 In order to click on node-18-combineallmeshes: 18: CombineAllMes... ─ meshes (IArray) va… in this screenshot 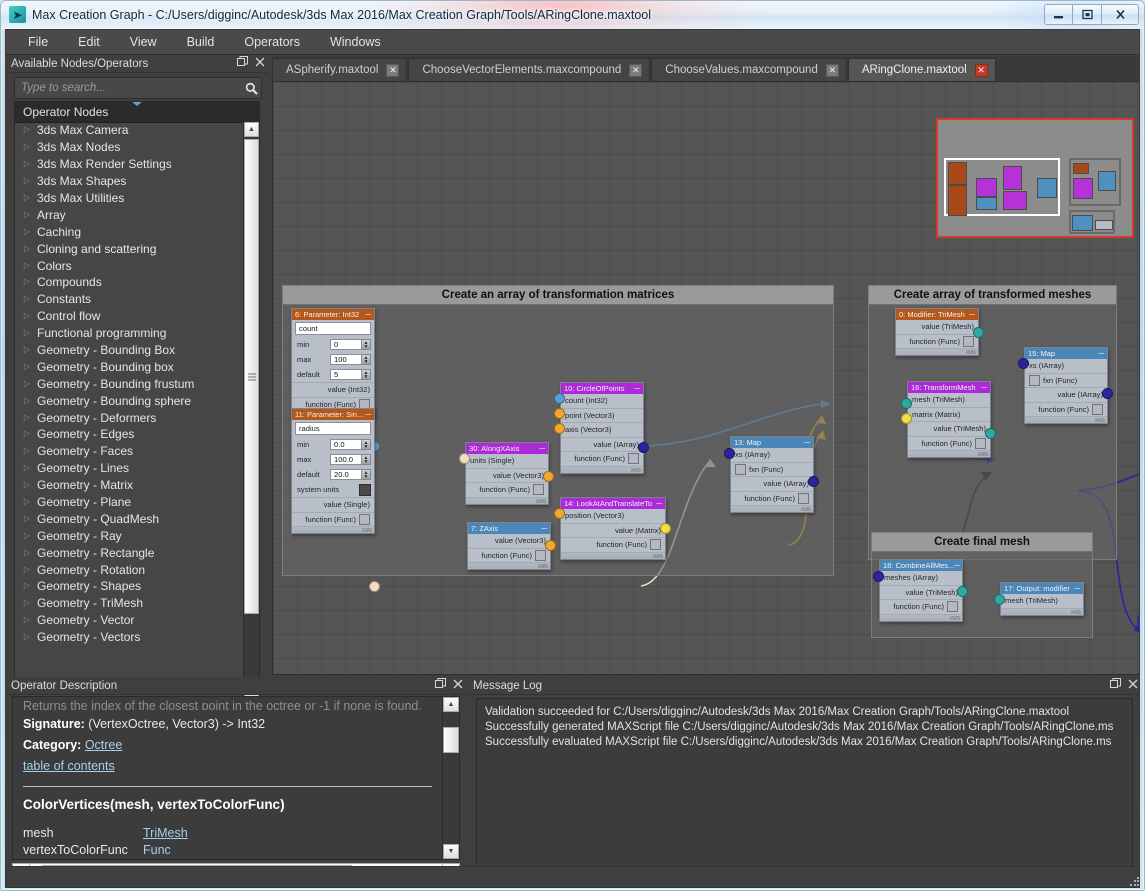, I will do `click(921, 590)`.